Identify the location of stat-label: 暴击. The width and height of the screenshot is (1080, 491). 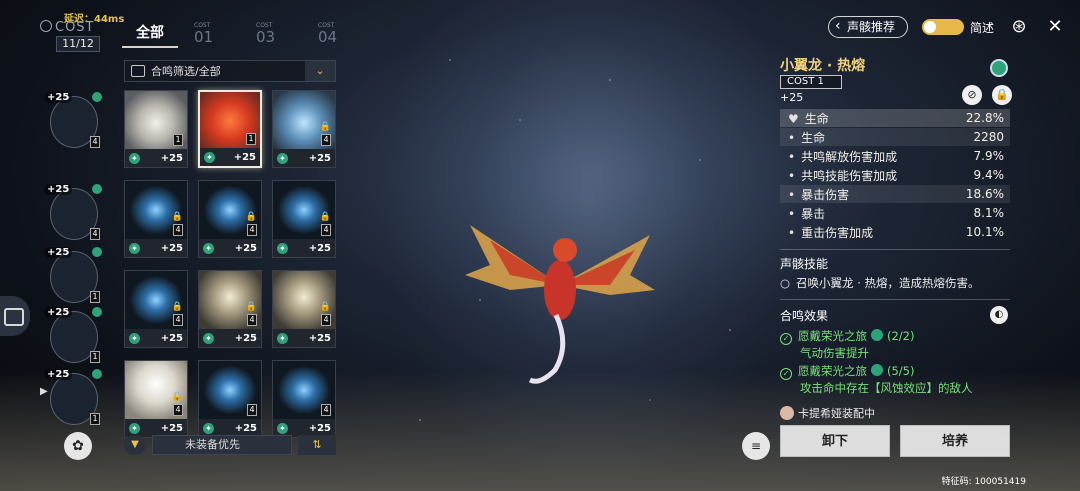
(806, 213).